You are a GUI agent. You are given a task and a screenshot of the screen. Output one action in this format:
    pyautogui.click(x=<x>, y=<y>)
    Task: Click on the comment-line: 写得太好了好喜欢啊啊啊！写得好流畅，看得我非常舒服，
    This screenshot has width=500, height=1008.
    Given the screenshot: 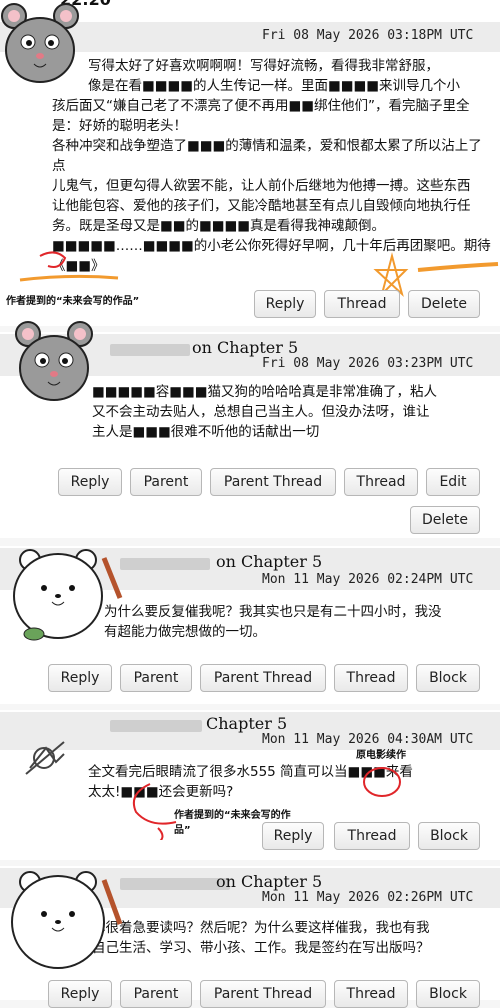 What is the action you would take?
    pyautogui.click(x=263, y=66)
    